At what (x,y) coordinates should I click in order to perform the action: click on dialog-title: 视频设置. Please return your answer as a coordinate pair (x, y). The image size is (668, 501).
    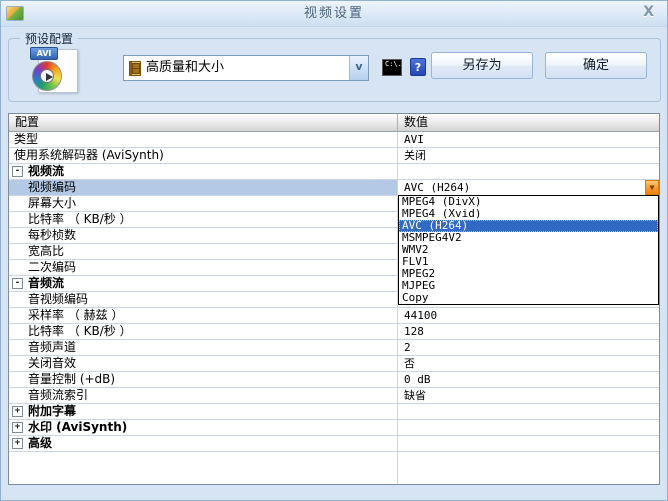
    Looking at the image, I should click on (333, 13).